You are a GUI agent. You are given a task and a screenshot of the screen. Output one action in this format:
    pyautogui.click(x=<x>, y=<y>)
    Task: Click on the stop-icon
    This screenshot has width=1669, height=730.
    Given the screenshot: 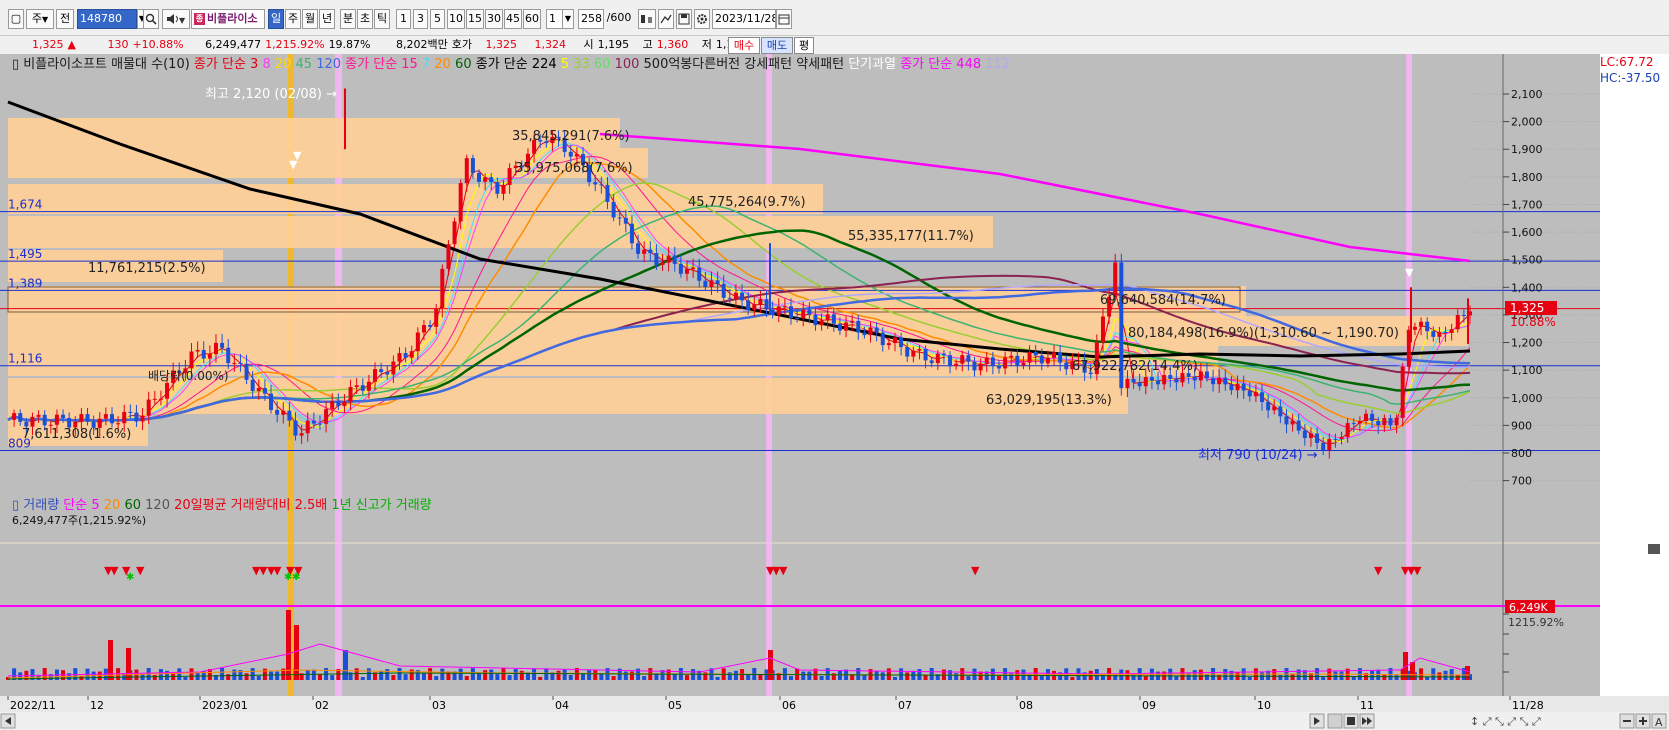 What is the action you would take?
    pyautogui.click(x=1351, y=721)
    